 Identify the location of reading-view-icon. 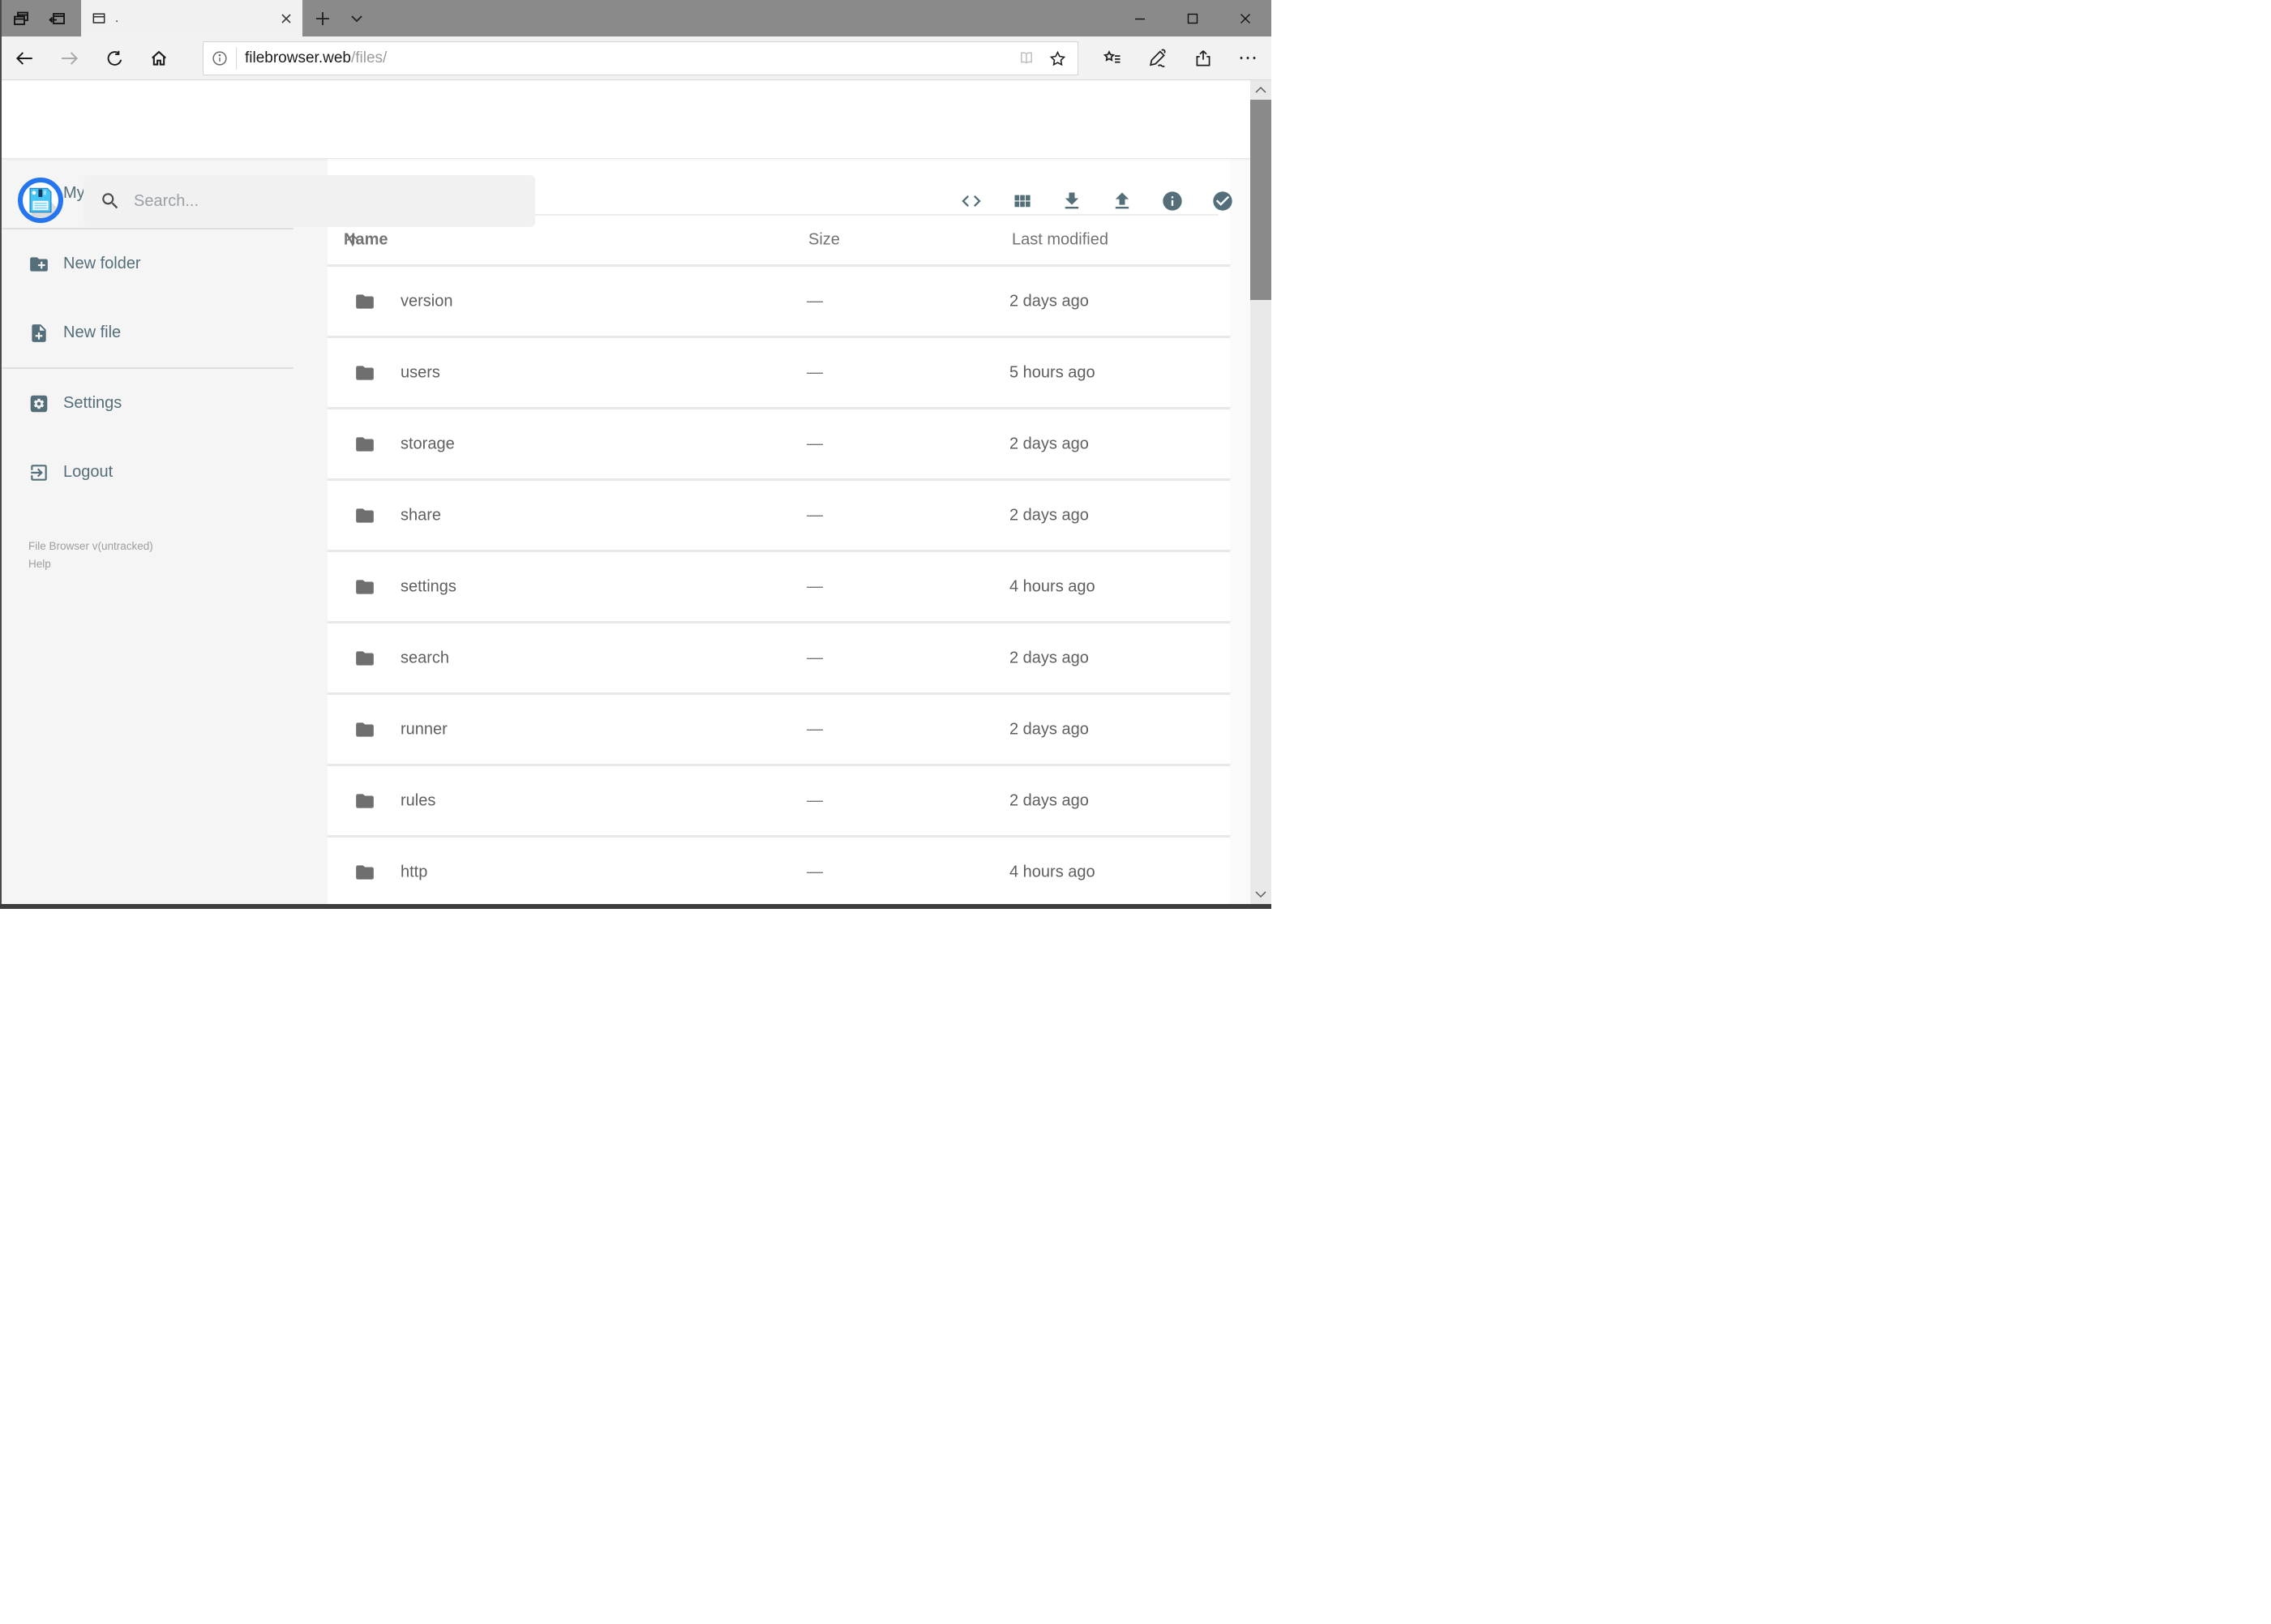
(1026, 58).